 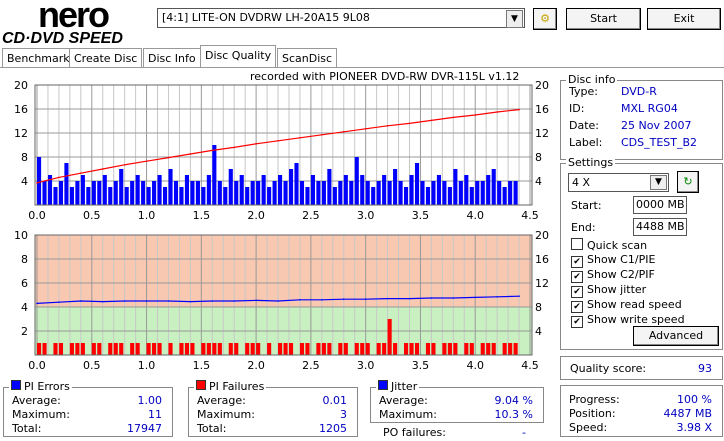 I want to click on tab-disc-quality: Disc Quality, so click(x=238, y=56).